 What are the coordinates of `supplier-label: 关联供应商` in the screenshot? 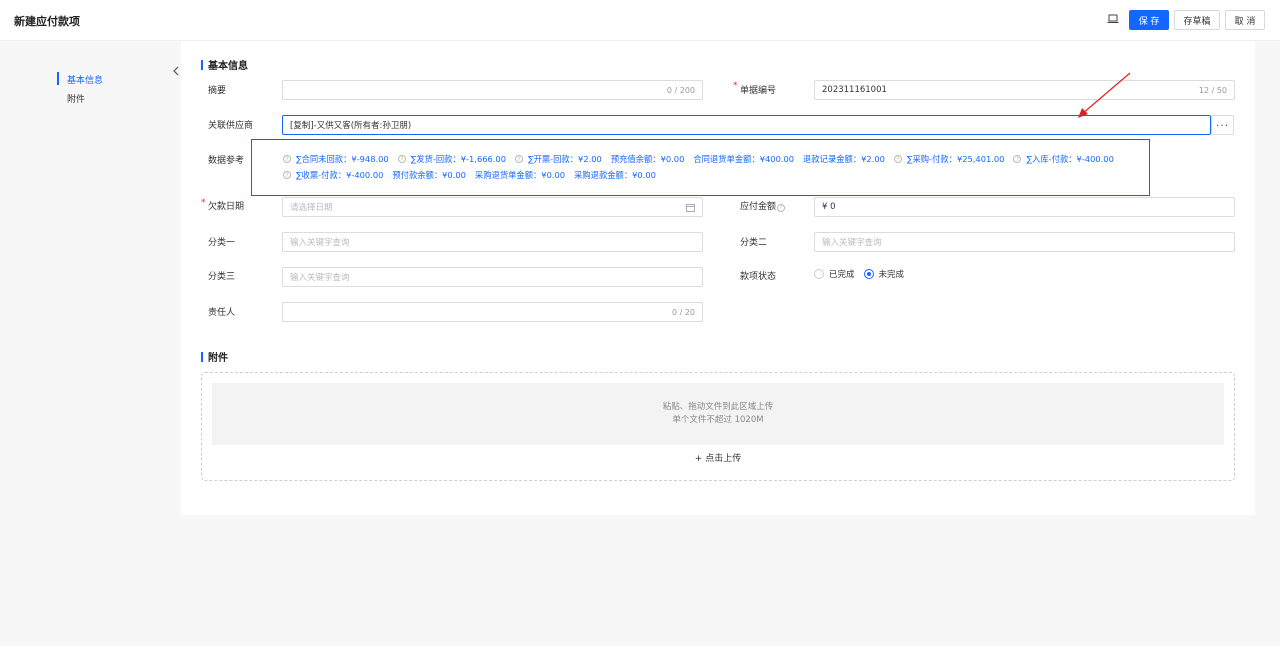 It's located at (231, 126).